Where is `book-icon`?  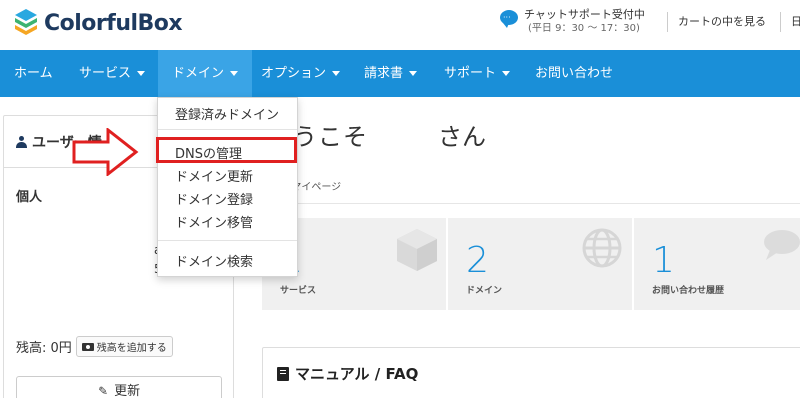
book-icon is located at coordinates (283, 373).